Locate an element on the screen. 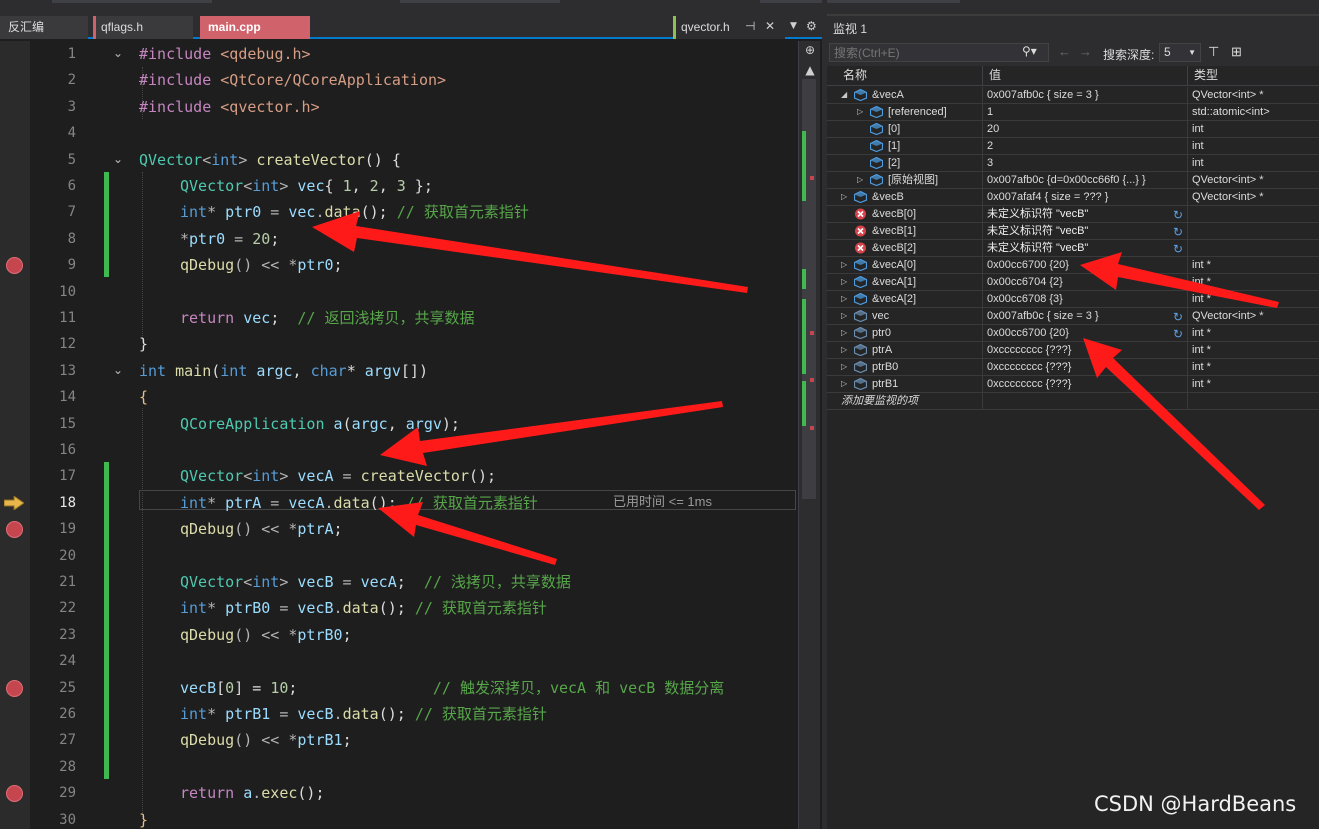  watch-item-name: vec is located at coordinates (880, 316).